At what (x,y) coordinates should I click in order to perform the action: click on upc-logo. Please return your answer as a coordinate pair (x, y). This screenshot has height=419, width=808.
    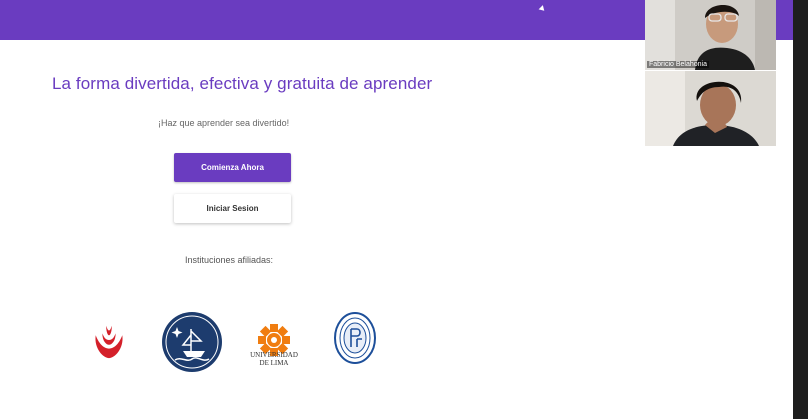
    Looking at the image, I should click on (109, 342).